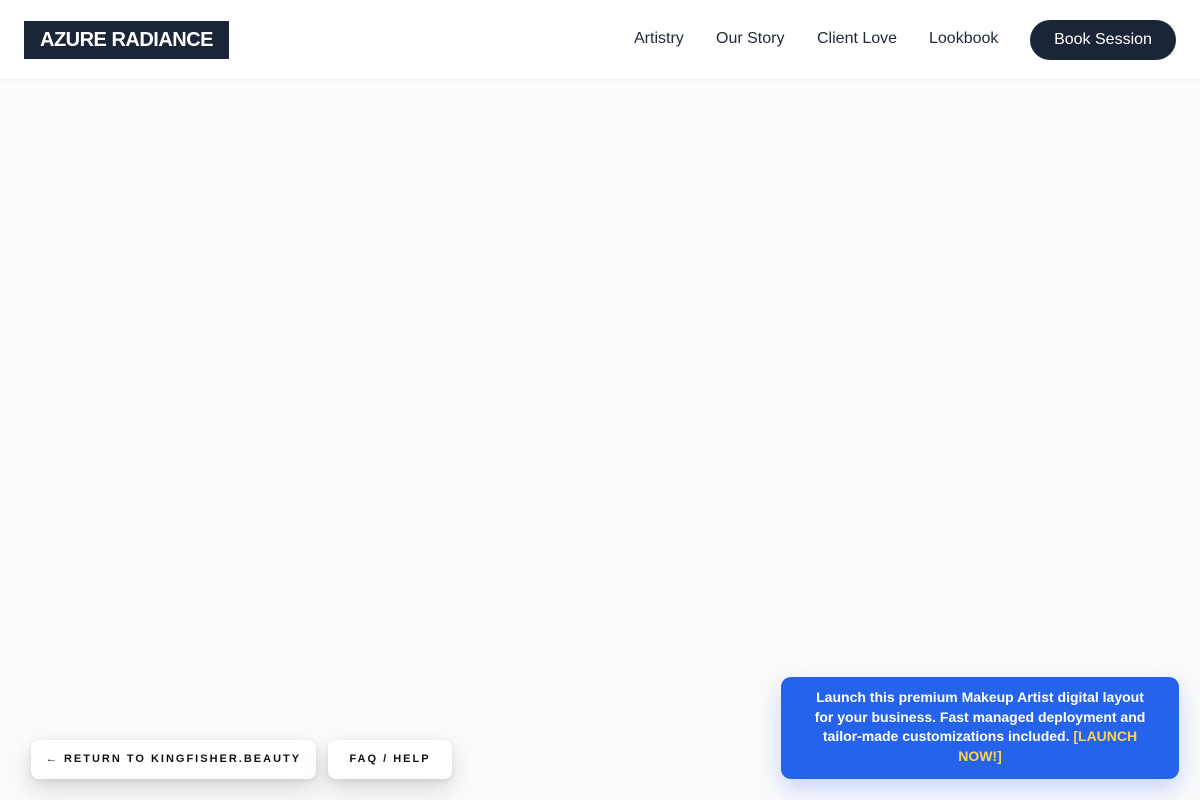 The height and width of the screenshot is (800, 1200). What do you see at coordinates (1103, 40) in the screenshot?
I see `book-session-button: Book Session` at bounding box center [1103, 40].